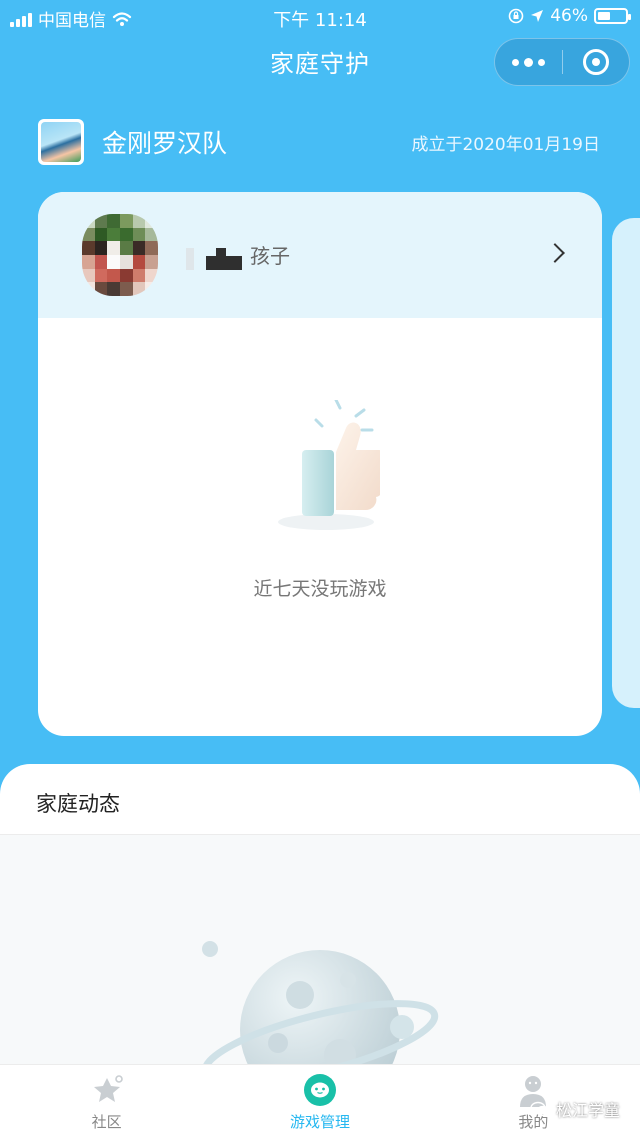 The width and height of the screenshot is (640, 1138). Describe the element at coordinates (106, 1122) in the screenshot. I see `tab-label: 社区` at that location.